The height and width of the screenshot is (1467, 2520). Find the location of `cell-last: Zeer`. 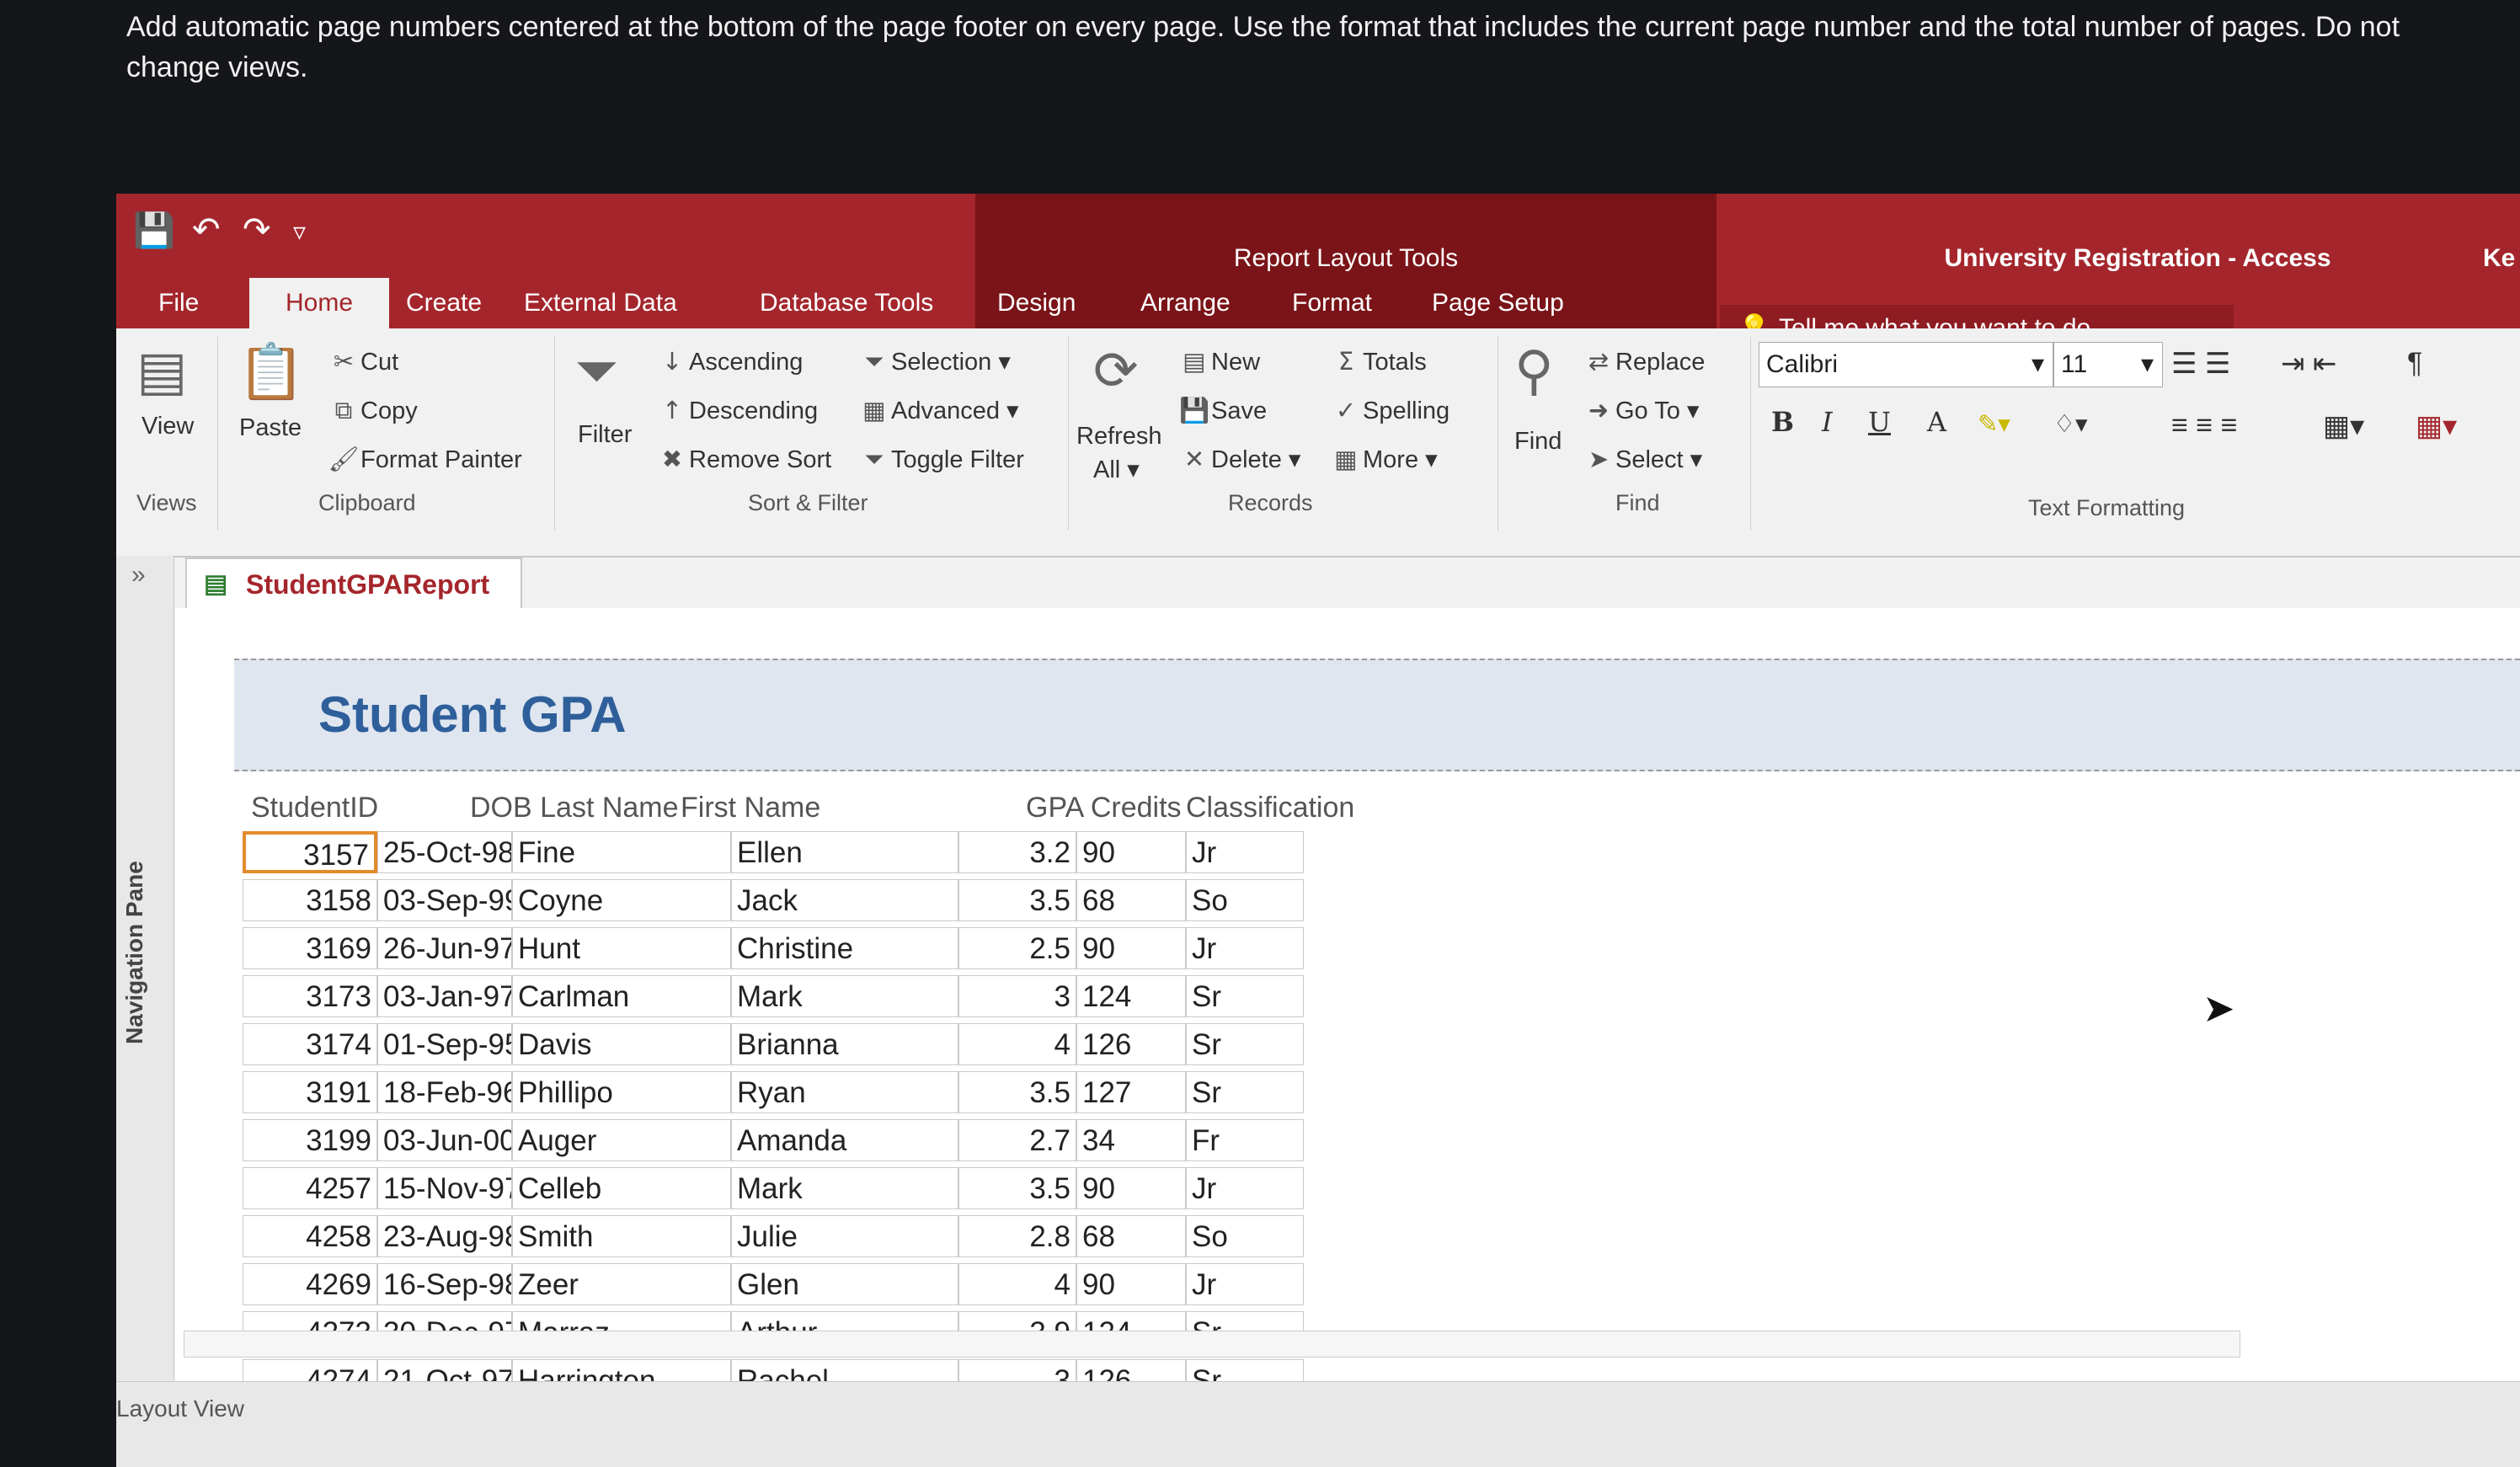

cell-last: Zeer is located at coordinates (621, 1284).